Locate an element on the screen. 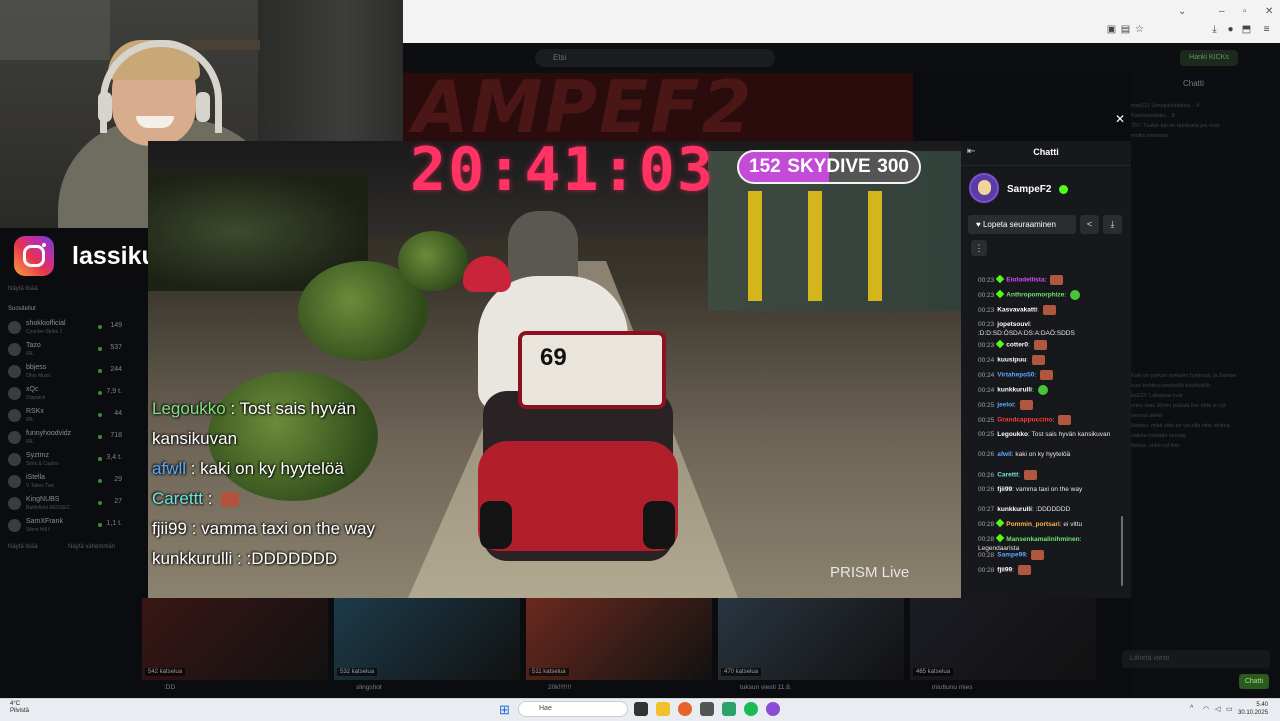  chat-colon: : is located at coordinates (1020, 475).